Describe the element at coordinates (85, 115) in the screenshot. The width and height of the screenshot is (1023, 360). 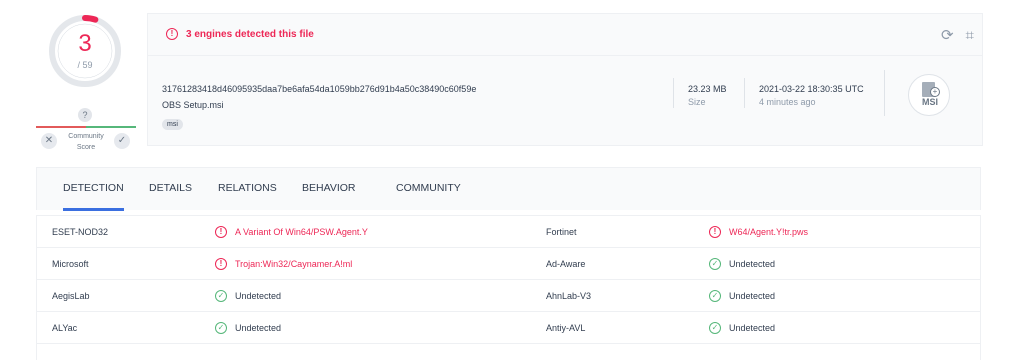
I see `community-score-unknown-badge: ?` at that location.